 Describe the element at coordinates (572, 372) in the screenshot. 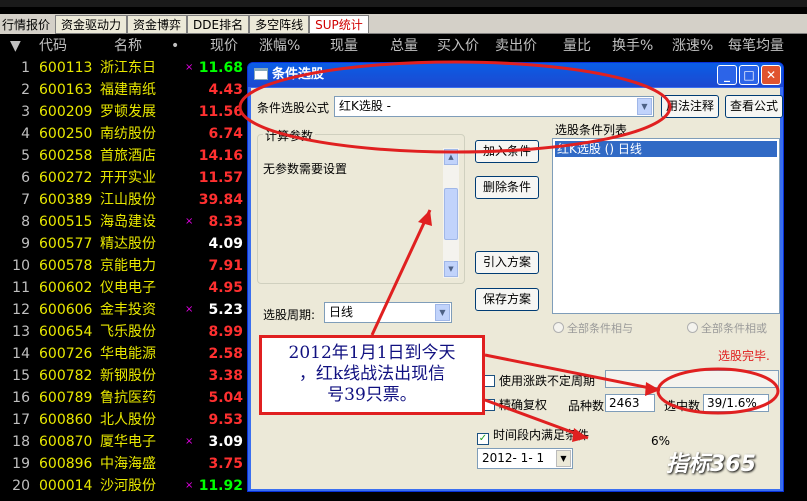

I see `arrow-to-hits` at that location.